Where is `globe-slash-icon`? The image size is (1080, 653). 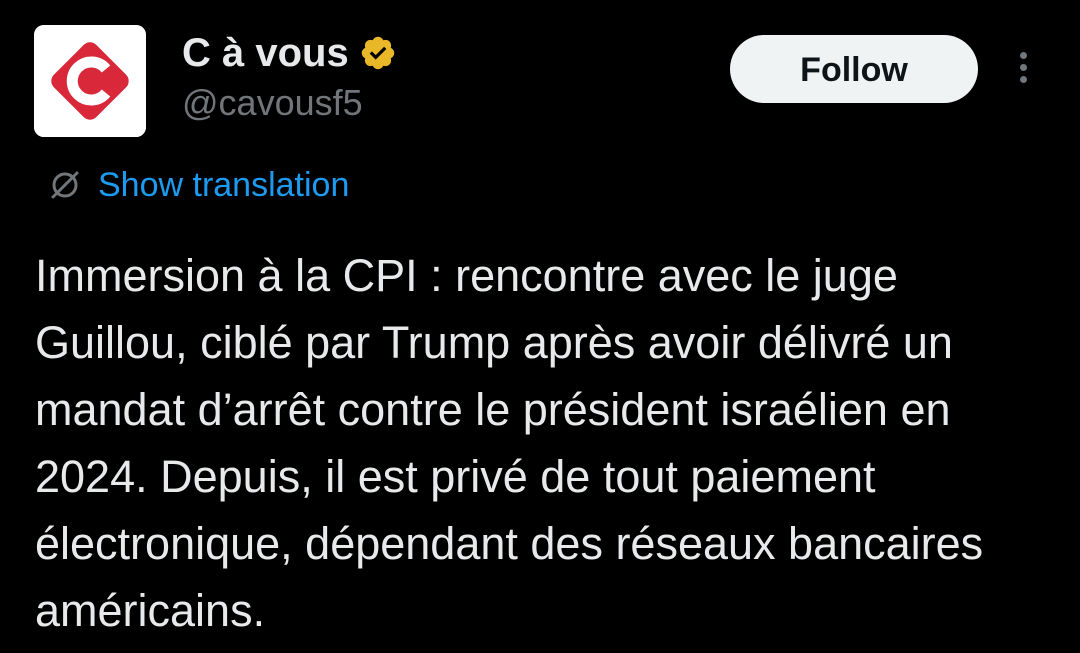
globe-slash-icon is located at coordinates (65, 185).